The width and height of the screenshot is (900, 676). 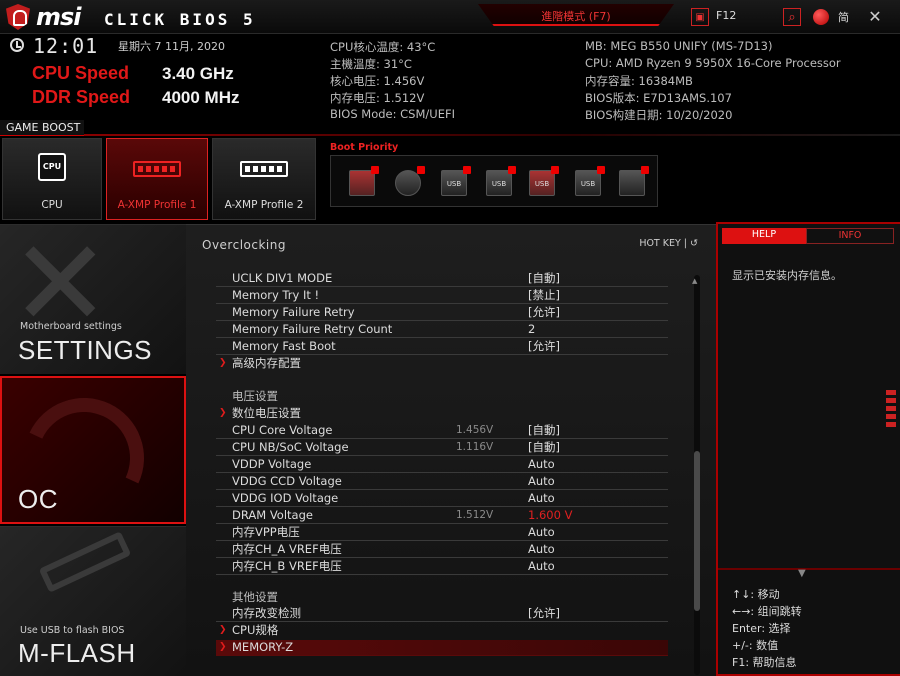 I want to click on game-boost-divider, so click(x=492, y=135).